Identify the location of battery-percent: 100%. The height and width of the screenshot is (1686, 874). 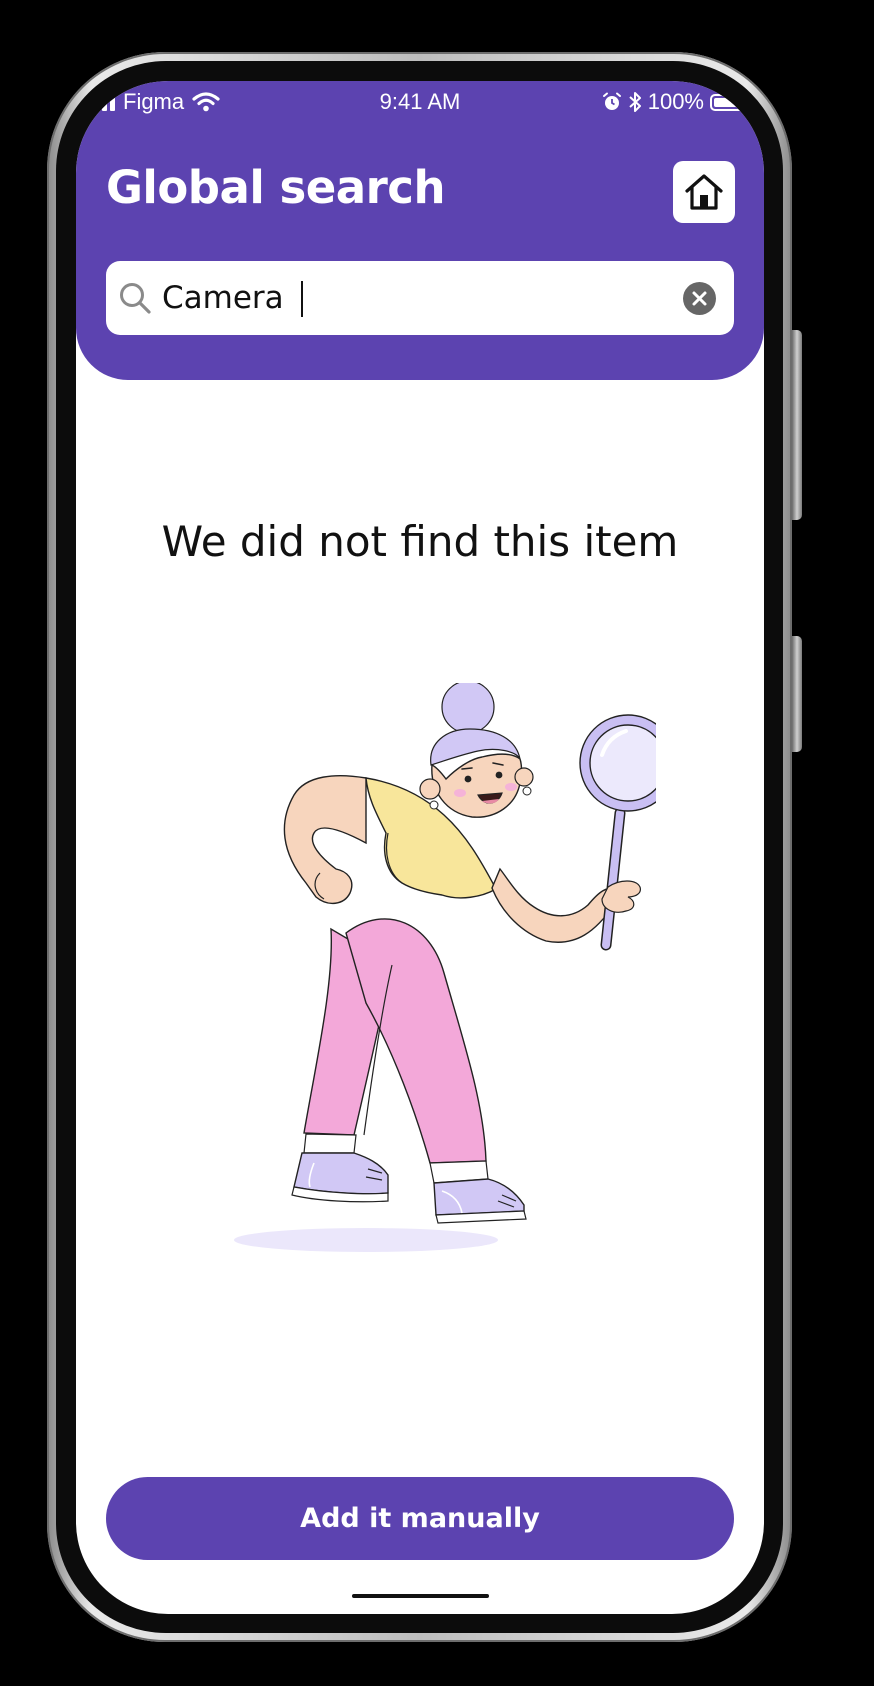
(675, 101).